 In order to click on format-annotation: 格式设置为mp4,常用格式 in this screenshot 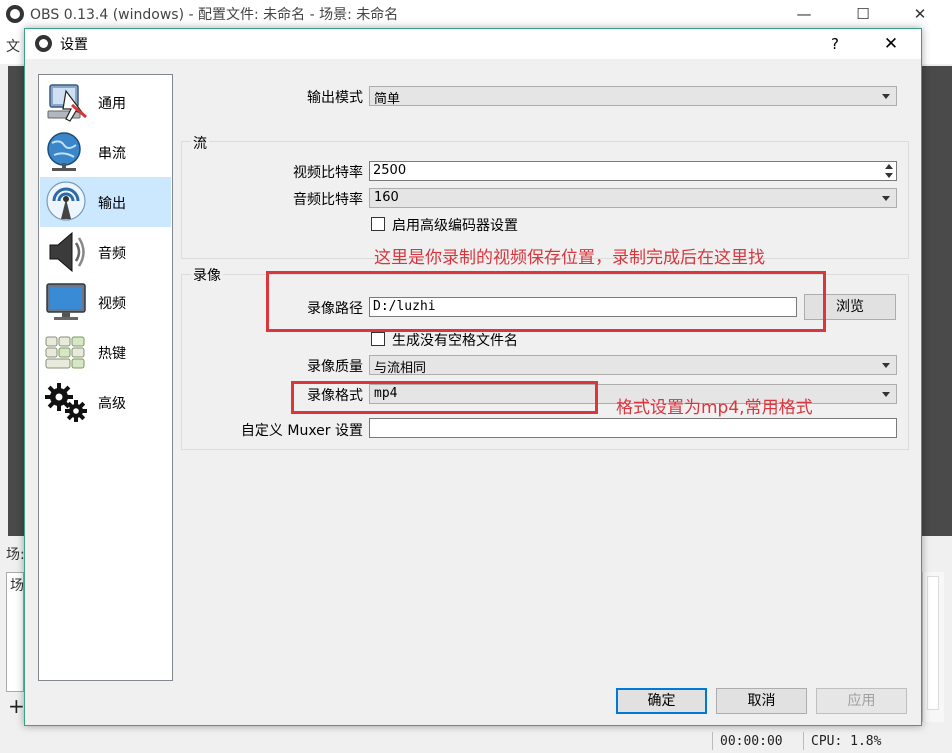, I will do `click(714, 408)`.